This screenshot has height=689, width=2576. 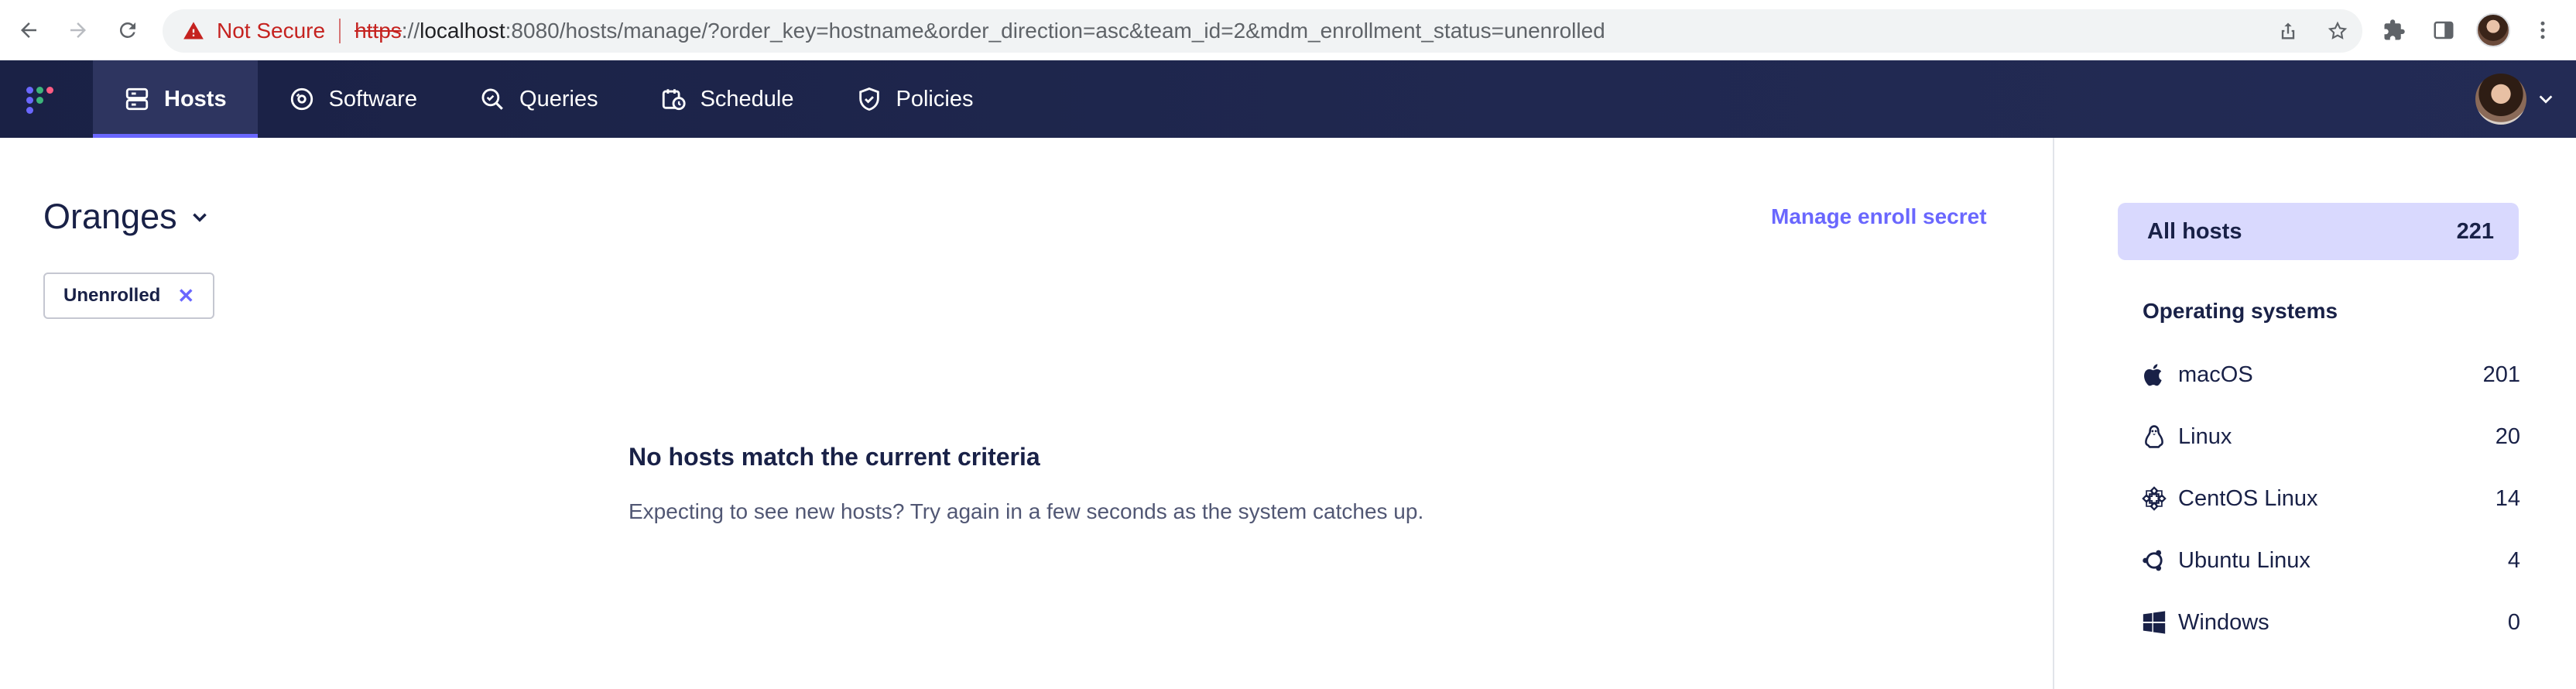 I want to click on url-host: localhost, so click(x=462, y=31).